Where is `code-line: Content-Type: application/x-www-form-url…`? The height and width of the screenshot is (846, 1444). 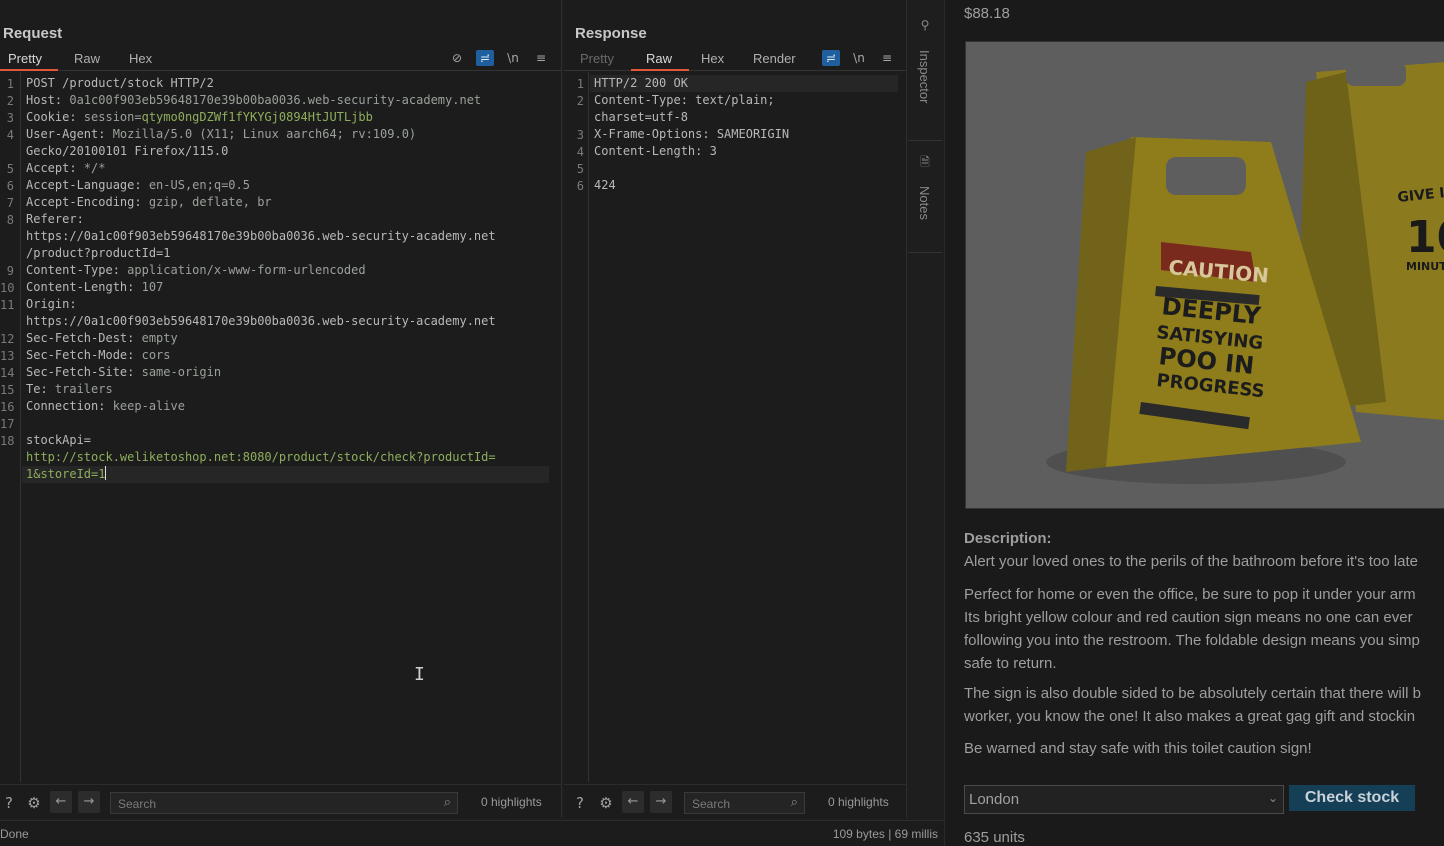 code-line: Content-Type: application/x-www-form-url… is located at coordinates (196, 270).